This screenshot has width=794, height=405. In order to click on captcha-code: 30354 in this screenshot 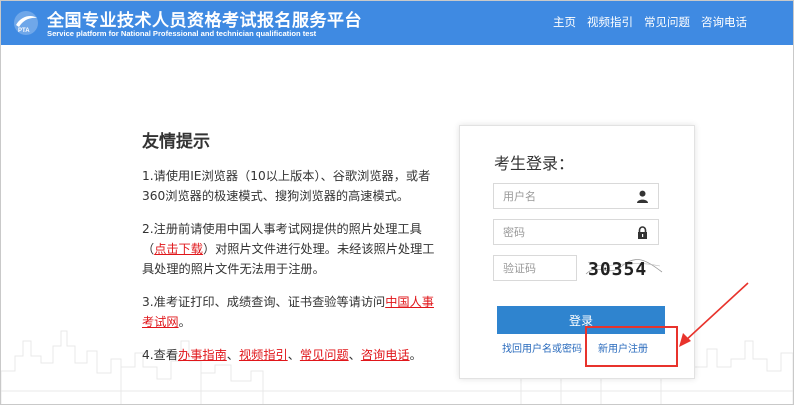, I will do `click(617, 269)`.